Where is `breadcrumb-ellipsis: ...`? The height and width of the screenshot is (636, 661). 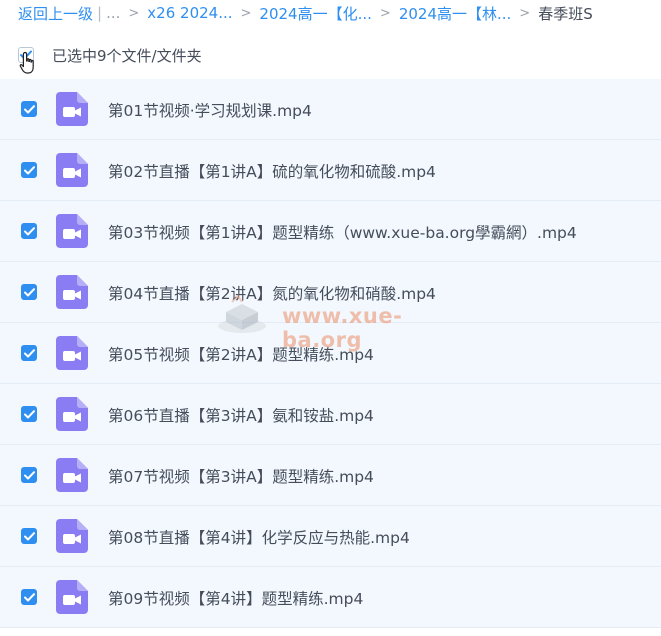
breadcrumb-ellipsis: ... is located at coordinates (113, 13).